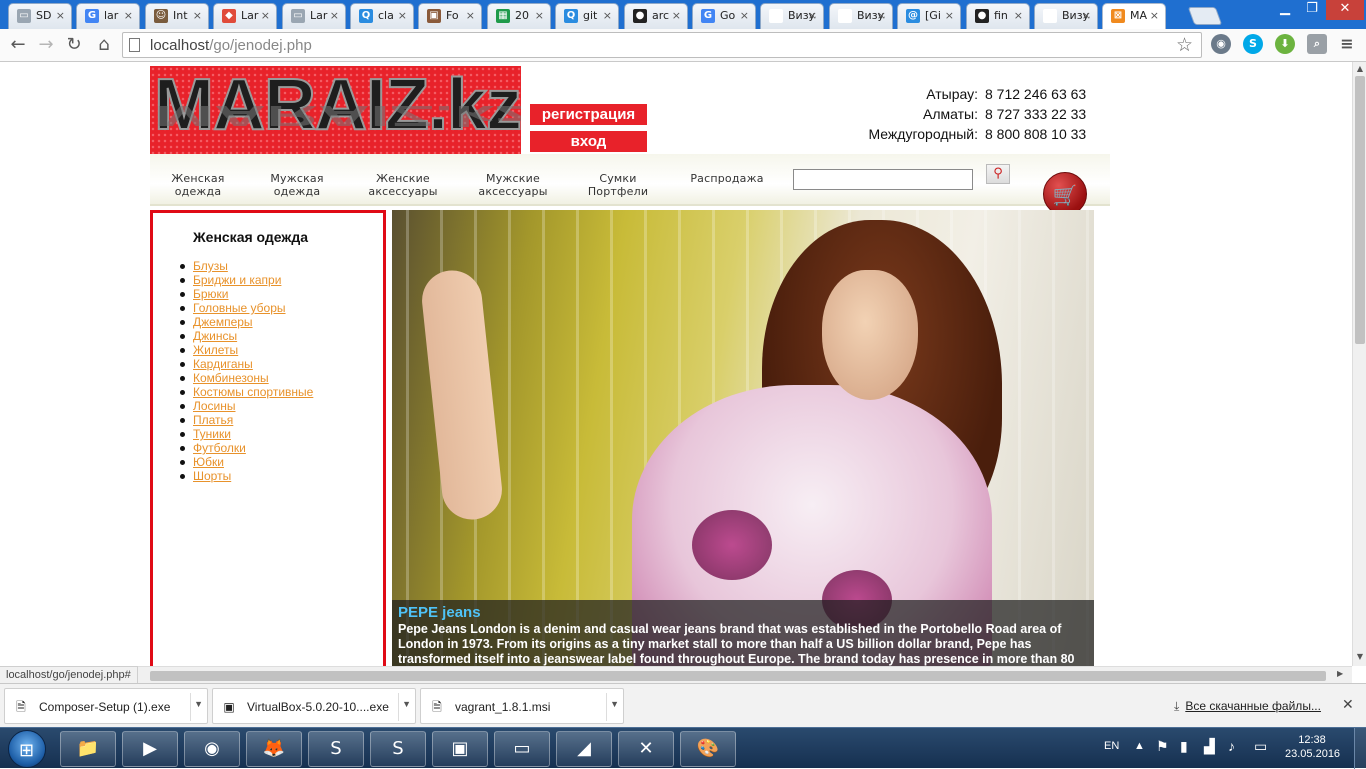 The height and width of the screenshot is (769, 1366). I want to click on category-link: Брюки, so click(211, 294).